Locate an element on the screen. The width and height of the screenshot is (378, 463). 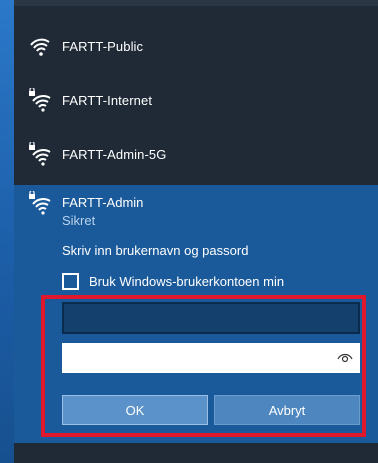
network-item-fartt-admin-5g: FARTT-Admin-5G is located at coordinates (196, 154).